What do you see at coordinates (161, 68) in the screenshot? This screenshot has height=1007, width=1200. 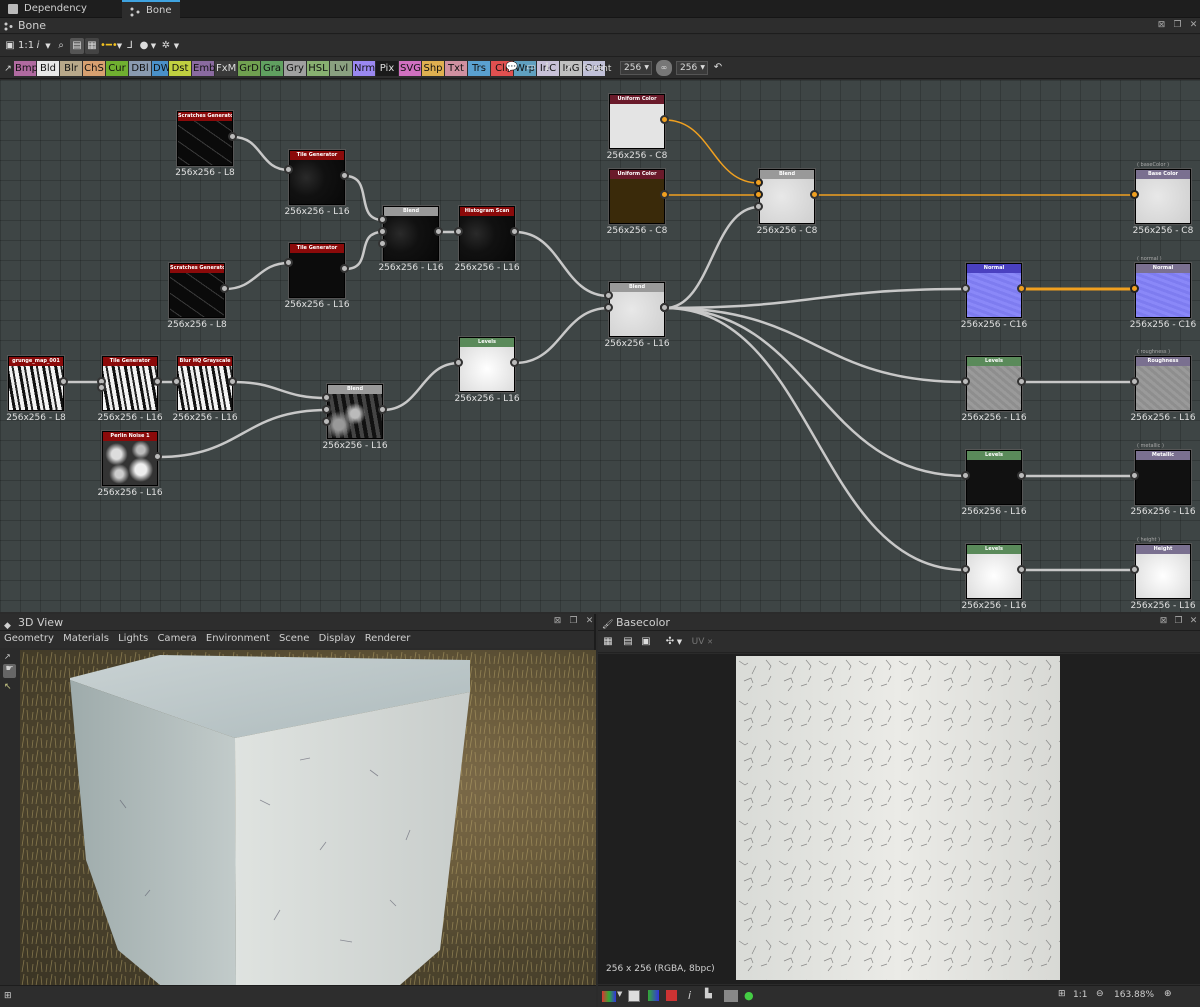 I see `filter-chip-dw: DW` at bounding box center [161, 68].